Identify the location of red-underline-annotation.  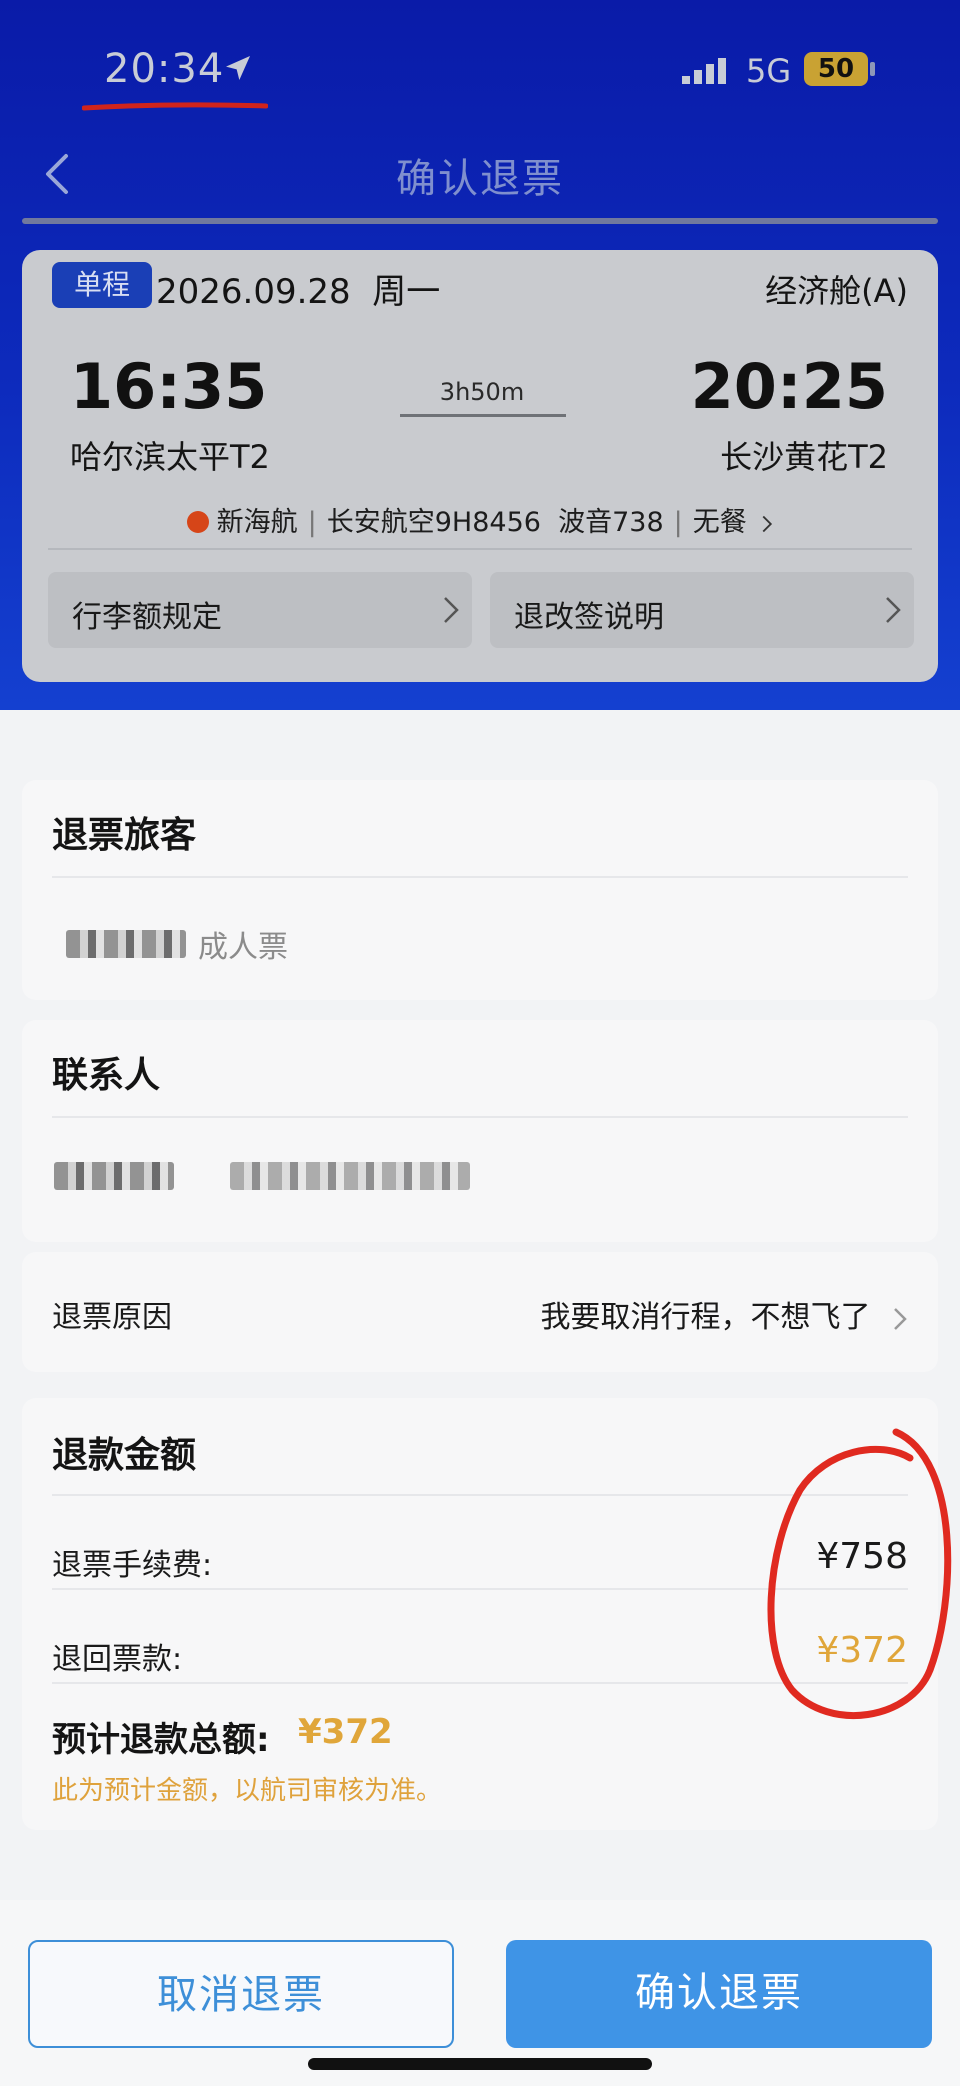
(175, 106).